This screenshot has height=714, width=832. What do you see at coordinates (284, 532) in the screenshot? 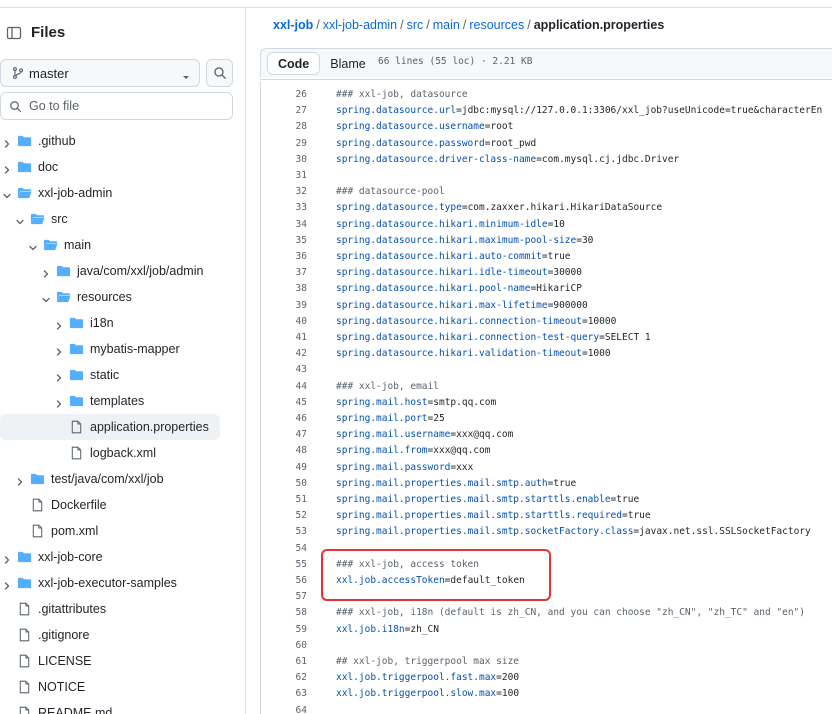
I see `line-number: 53` at bounding box center [284, 532].